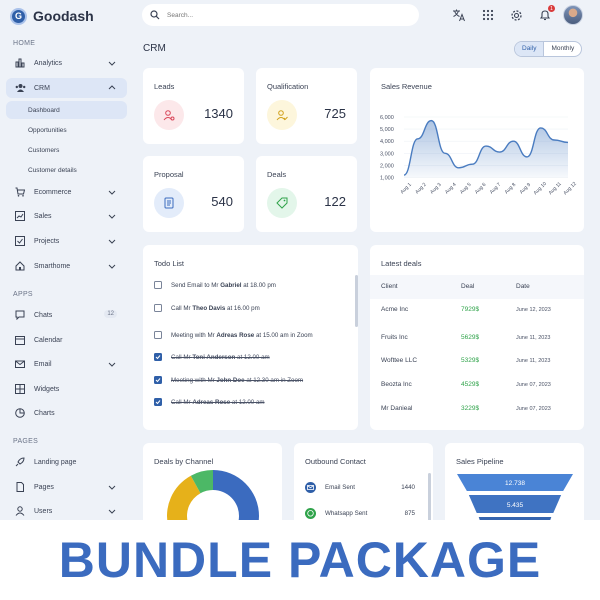  I want to click on pie-icon, so click(20, 413).